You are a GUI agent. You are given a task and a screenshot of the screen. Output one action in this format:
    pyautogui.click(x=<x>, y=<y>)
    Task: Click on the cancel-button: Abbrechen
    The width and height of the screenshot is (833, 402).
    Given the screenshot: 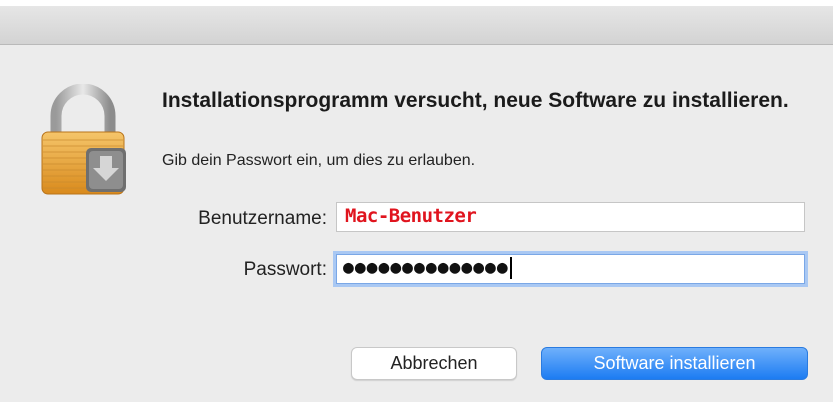 What is the action you would take?
    pyautogui.click(x=434, y=363)
    